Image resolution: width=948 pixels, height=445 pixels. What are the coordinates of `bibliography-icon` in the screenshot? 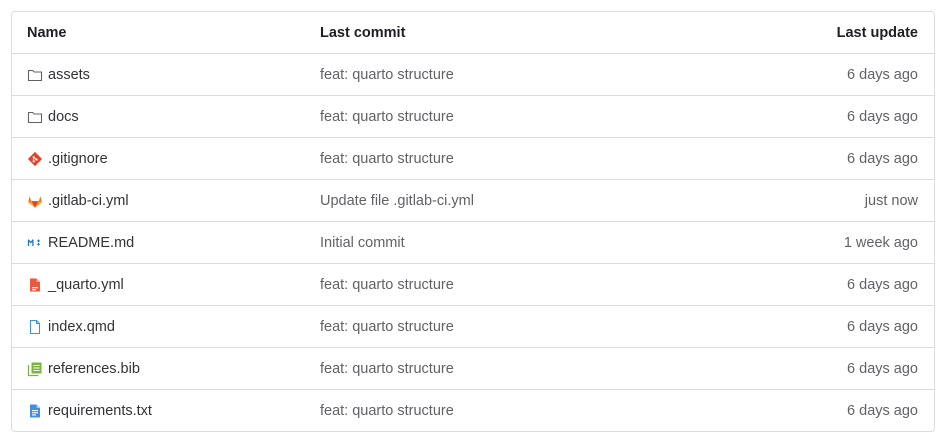 It's located at (35, 369).